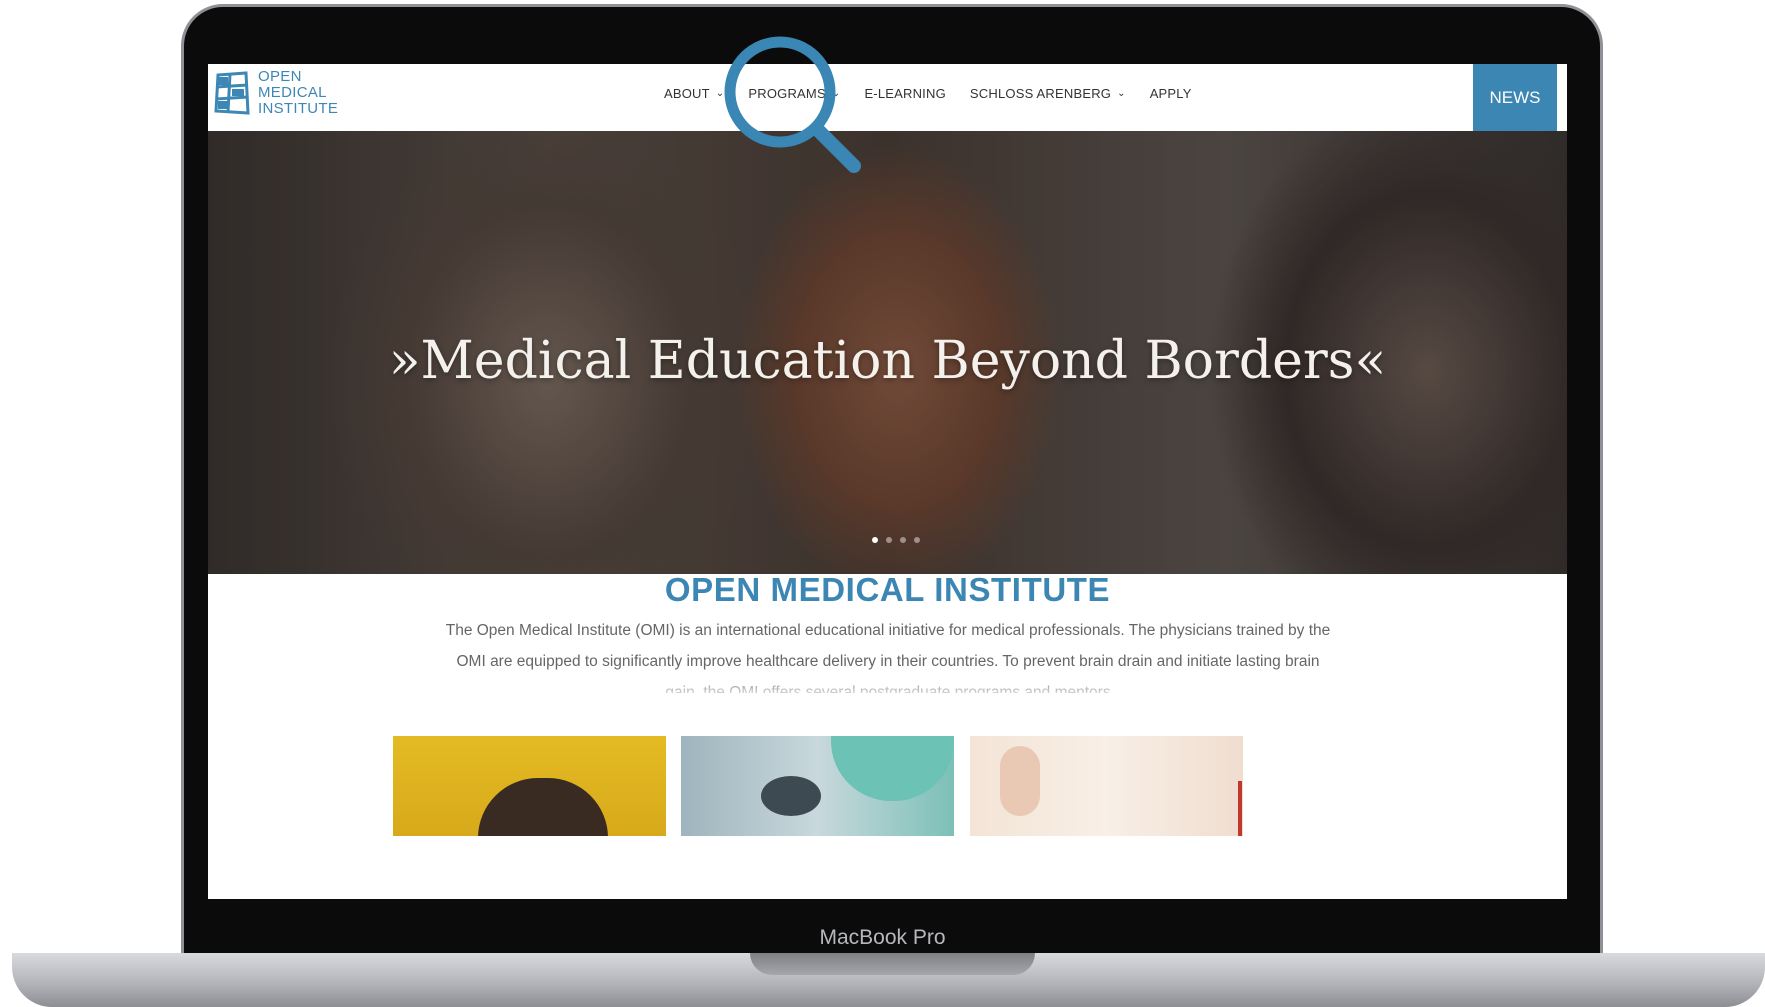 The height and width of the screenshot is (1007, 1765). I want to click on program-cards, so click(887, 786).